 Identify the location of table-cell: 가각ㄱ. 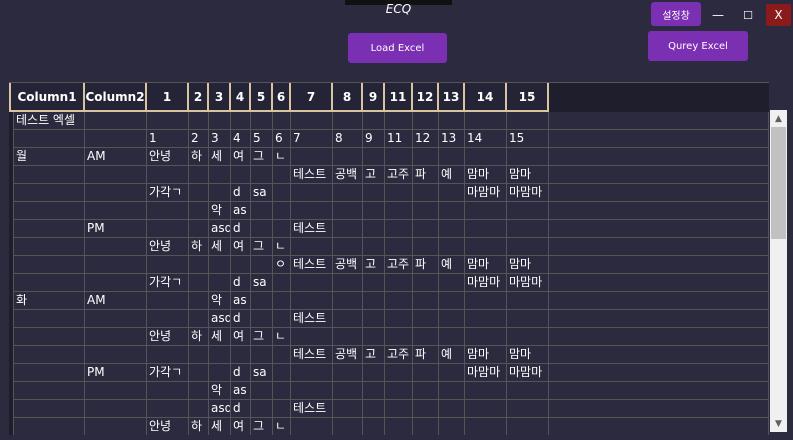
(168, 283).